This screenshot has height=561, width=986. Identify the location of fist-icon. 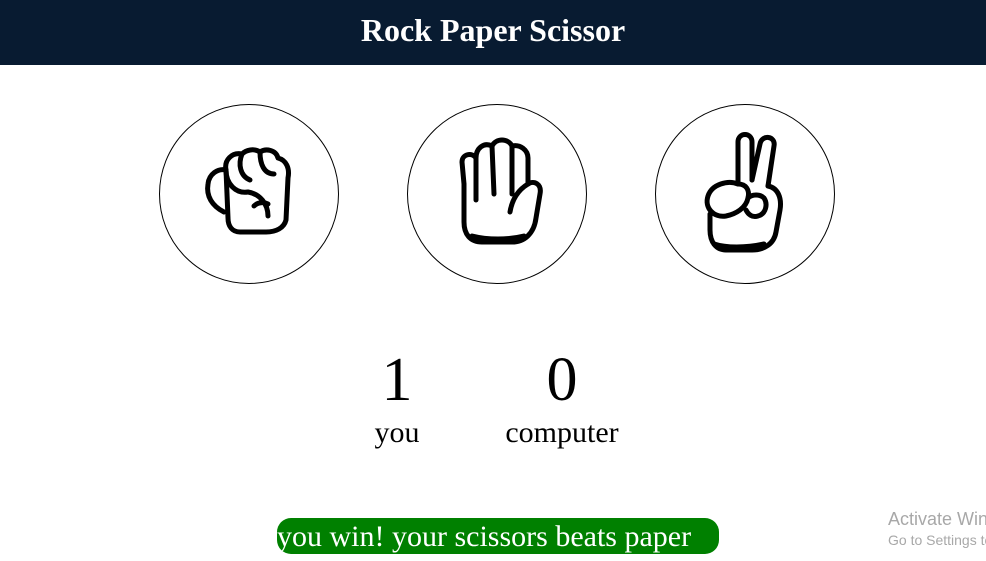
(248, 191).